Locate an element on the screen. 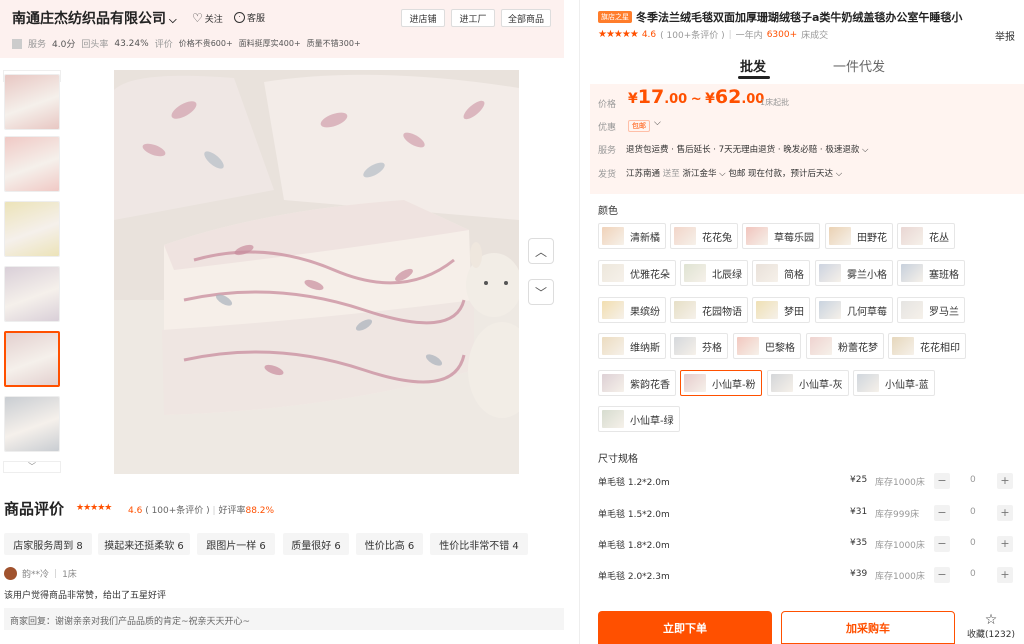  tab-dropship: 一件代发 is located at coordinates (859, 65).